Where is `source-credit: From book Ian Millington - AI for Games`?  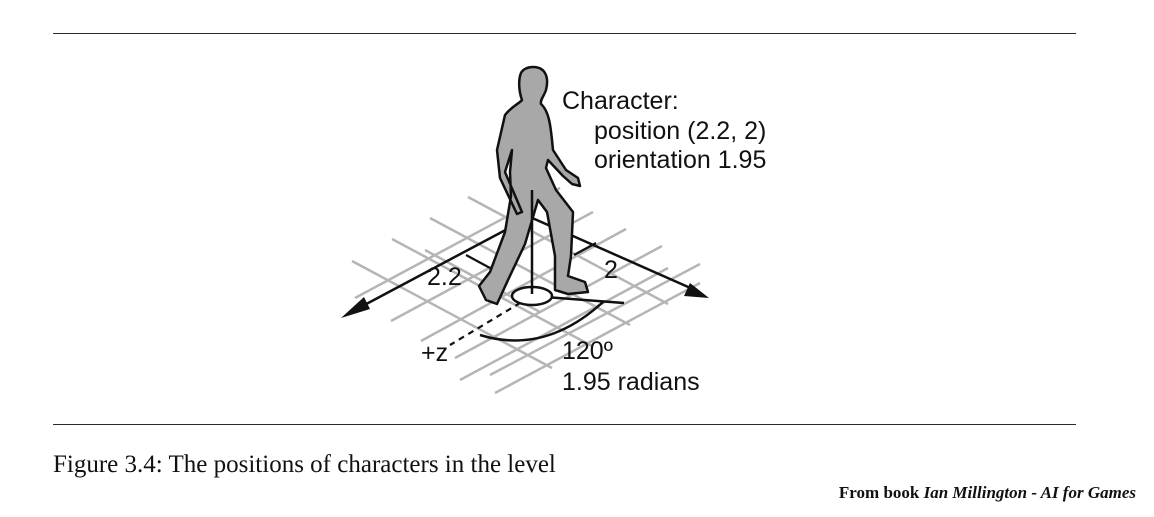
source-credit: From book Ian Millington - AI for Games is located at coordinates (987, 493).